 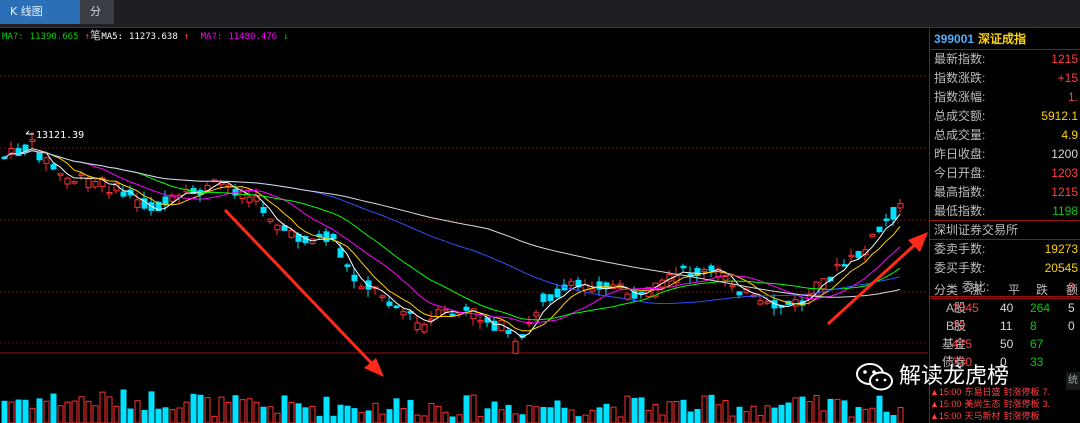 I want to click on tab-ticks: 分笔, so click(x=97, y=21).